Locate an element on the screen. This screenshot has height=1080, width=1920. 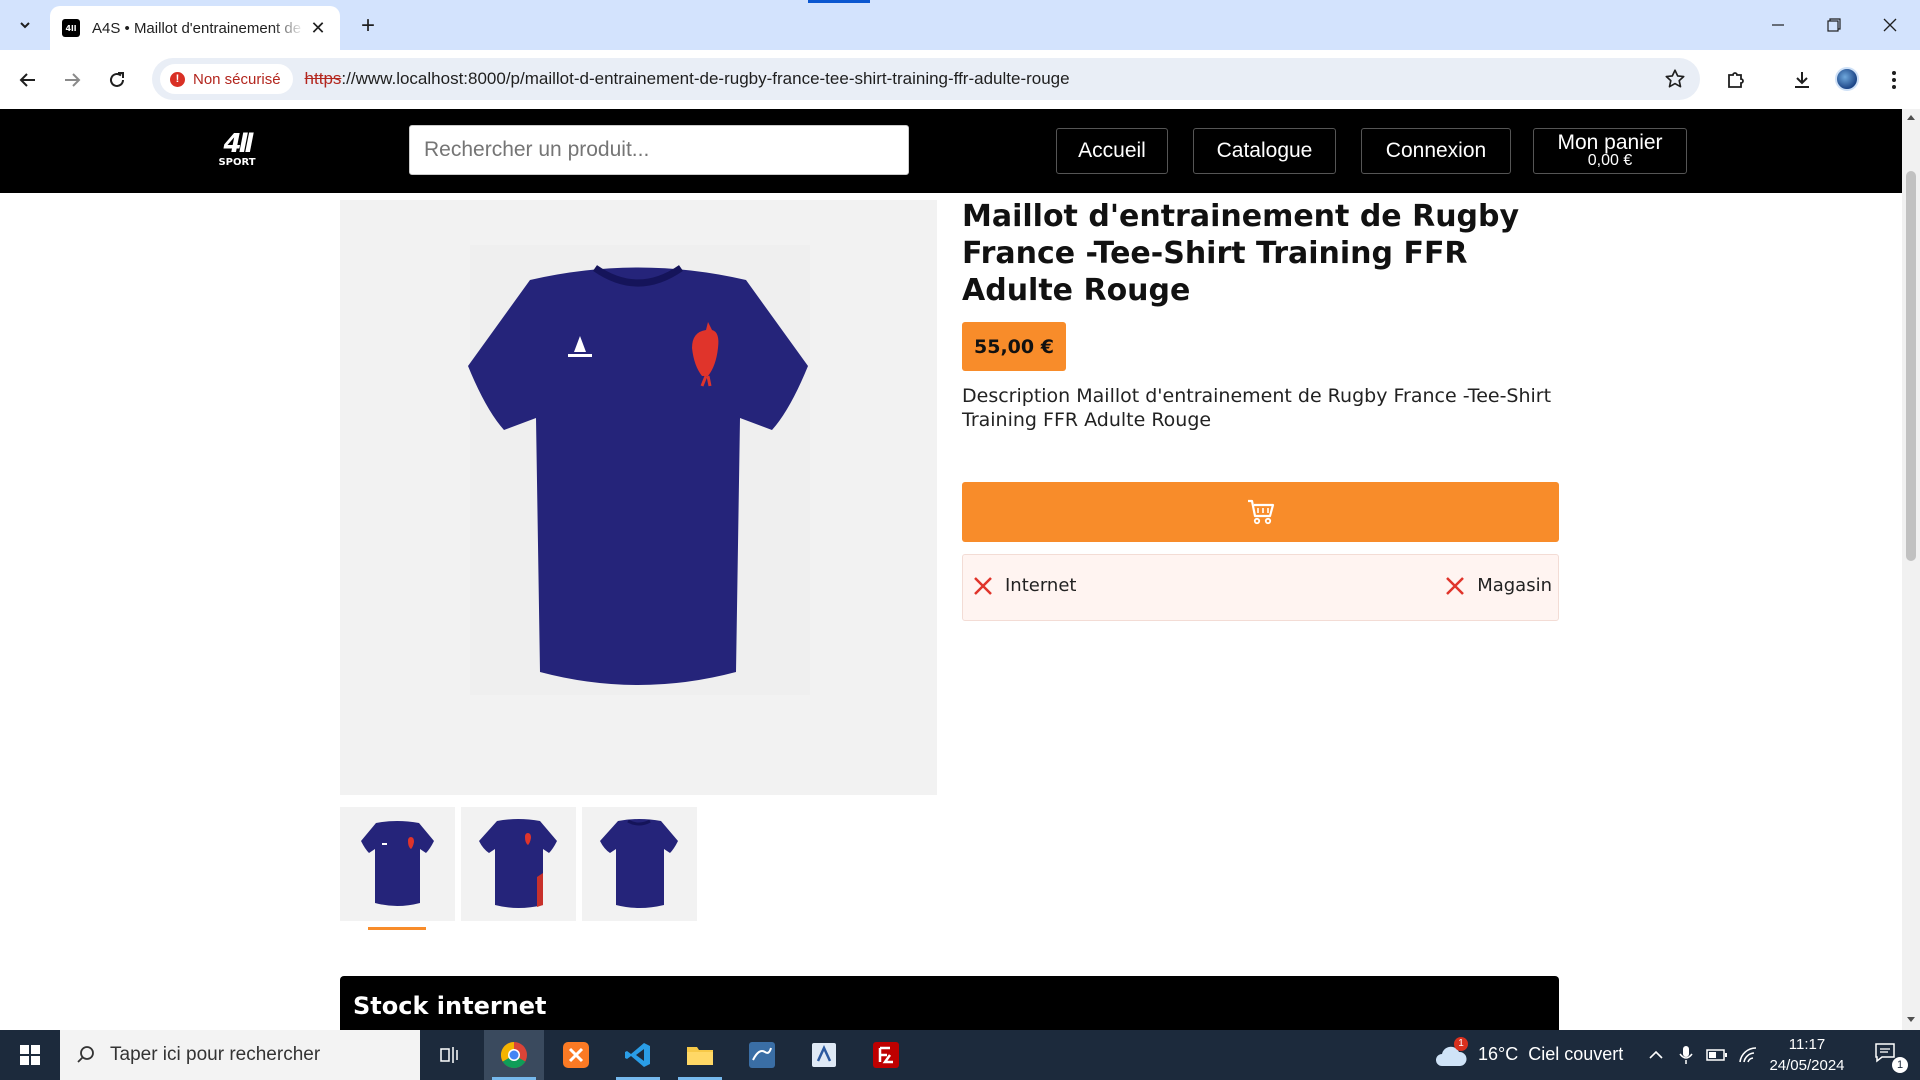
editor-app-icon is located at coordinates (824, 1055).